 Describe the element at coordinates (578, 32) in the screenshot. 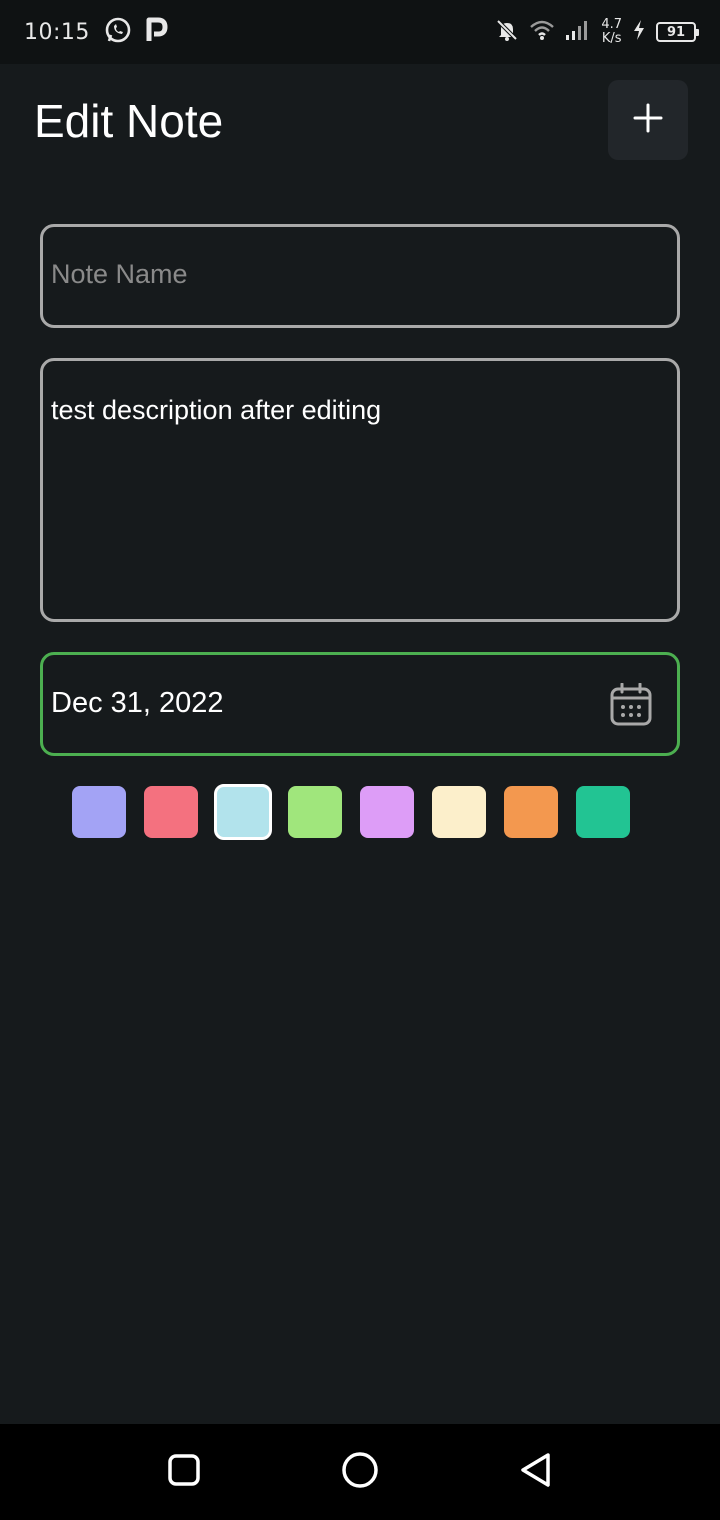

I see `signal-icon` at that location.